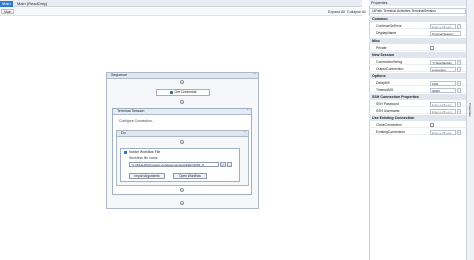 The image size is (474, 260). Describe the element at coordinates (182, 112) in the screenshot. I see `terminal-session-header: Terminal Session` at that location.